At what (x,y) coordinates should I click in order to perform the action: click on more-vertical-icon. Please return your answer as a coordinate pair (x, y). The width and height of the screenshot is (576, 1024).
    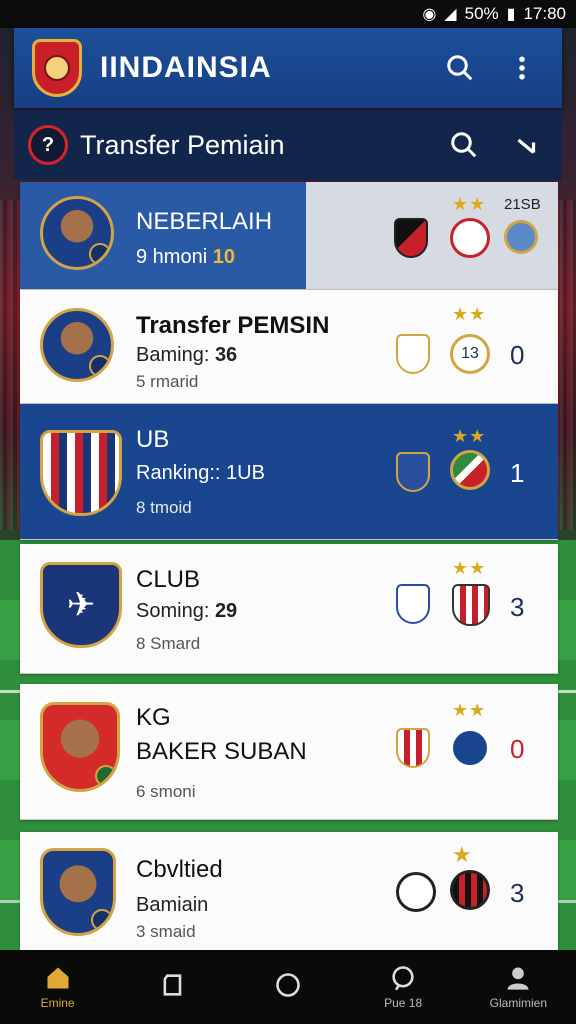
    Looking at the image, I should click on (522, 68).